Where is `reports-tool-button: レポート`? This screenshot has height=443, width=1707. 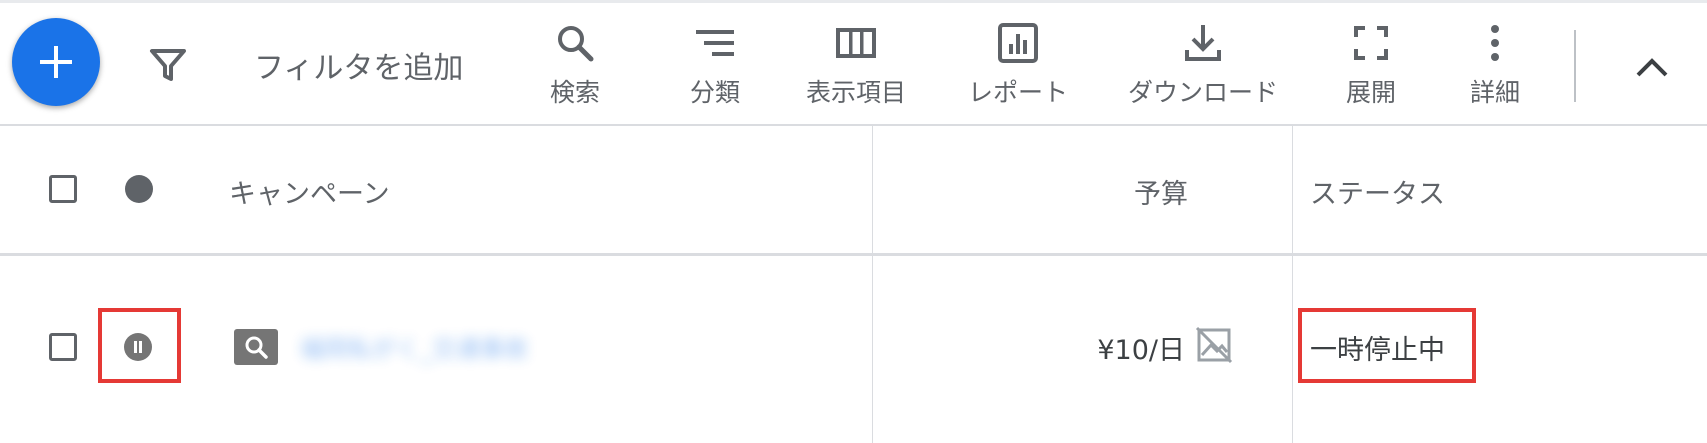 reports-tool-button: レポート is located at coordinates (1018, 66).